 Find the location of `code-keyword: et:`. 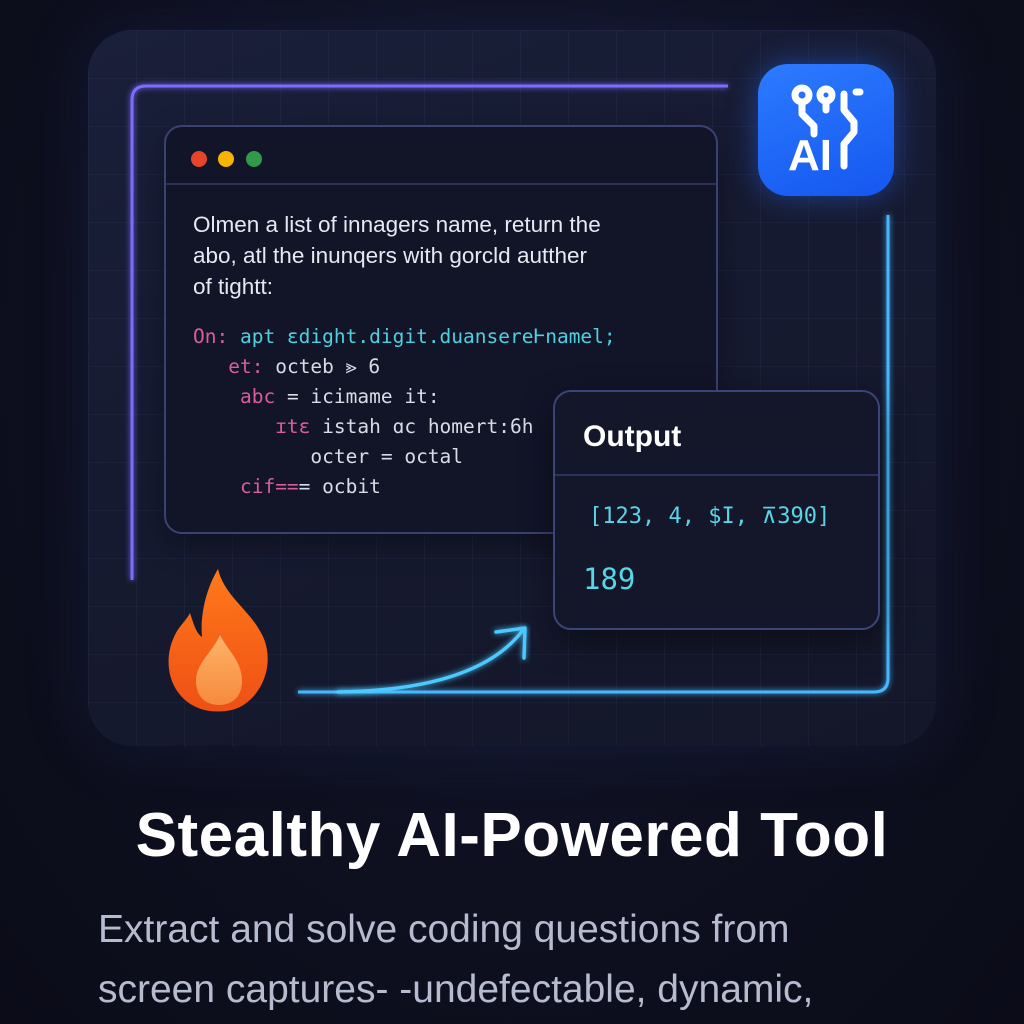

code-keyword: et: is located at coordinates (246, 366).